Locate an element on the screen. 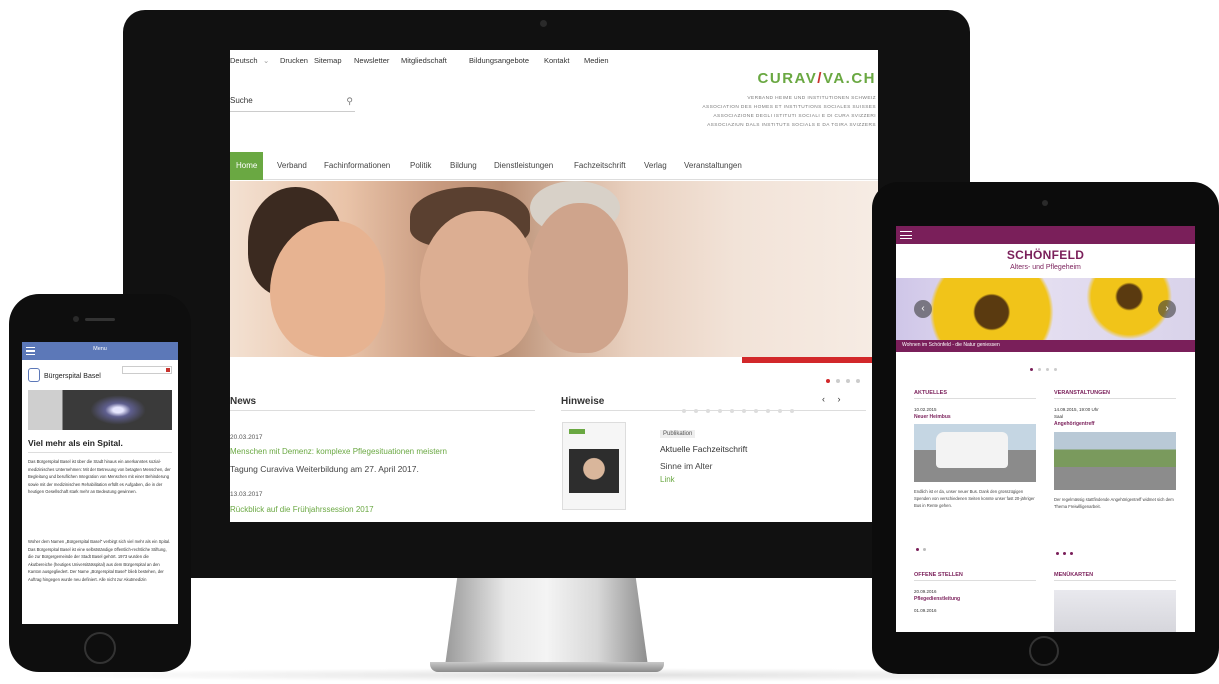  search-icon: ⚲ is located at coordinates (349, 101).